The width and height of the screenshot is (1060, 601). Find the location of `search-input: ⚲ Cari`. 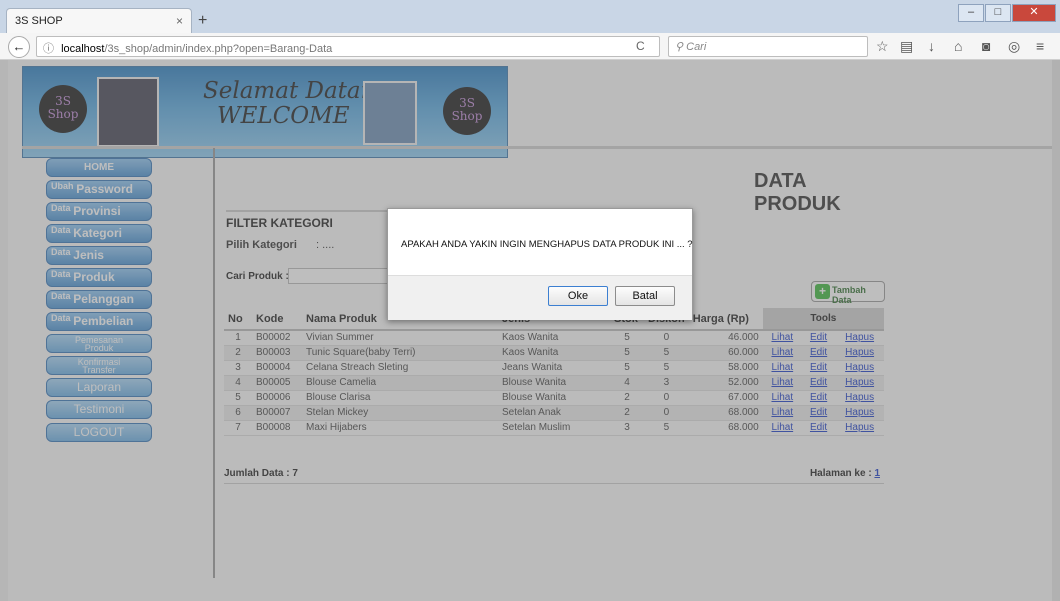

search-input: ⚲ Cari is located at coordinates (768, 46).